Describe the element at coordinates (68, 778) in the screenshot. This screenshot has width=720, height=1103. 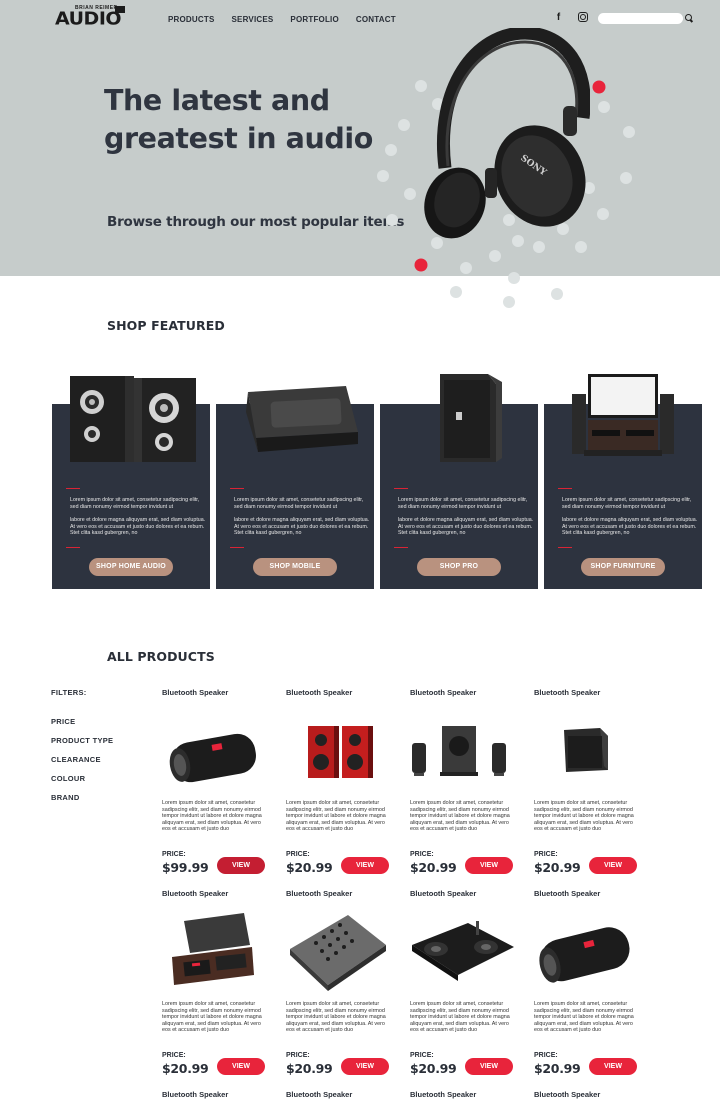
I see `filter-colour: COLOUR` at that location.